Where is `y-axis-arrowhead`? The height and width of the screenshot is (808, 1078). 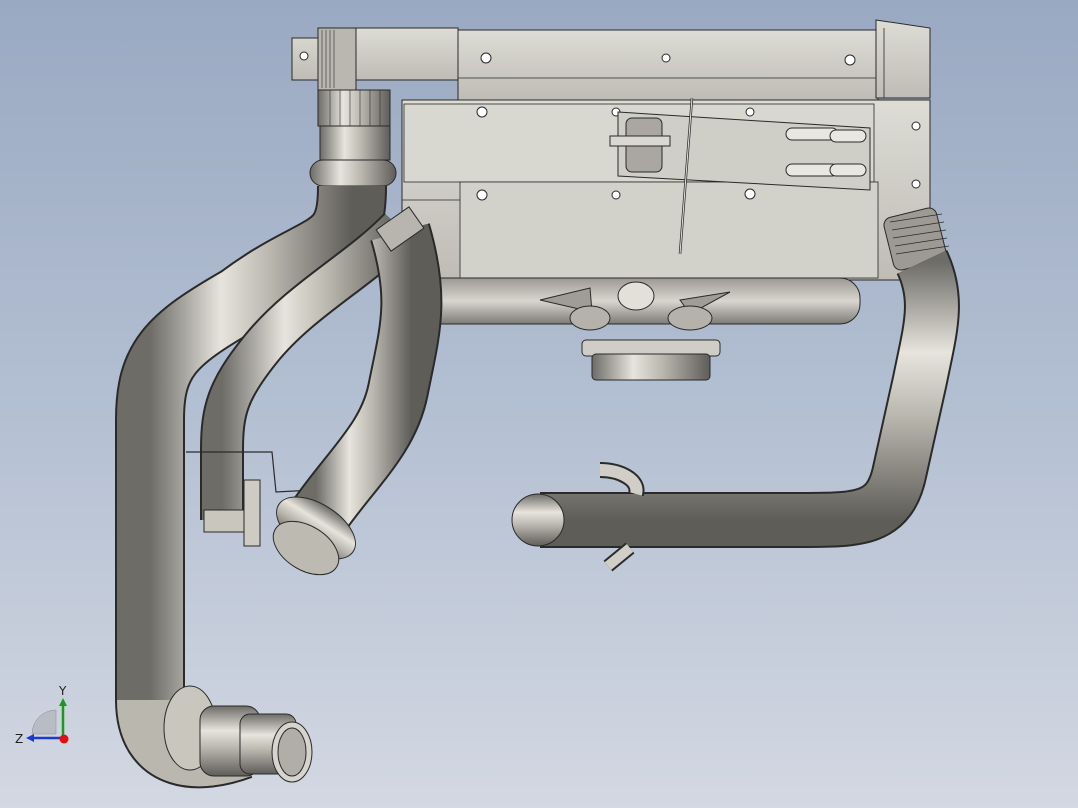 y-axis-arrowhead is located at coordinates (63, 702).